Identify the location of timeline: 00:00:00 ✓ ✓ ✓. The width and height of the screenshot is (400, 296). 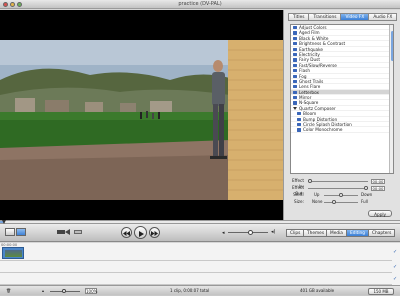
(200, 264).